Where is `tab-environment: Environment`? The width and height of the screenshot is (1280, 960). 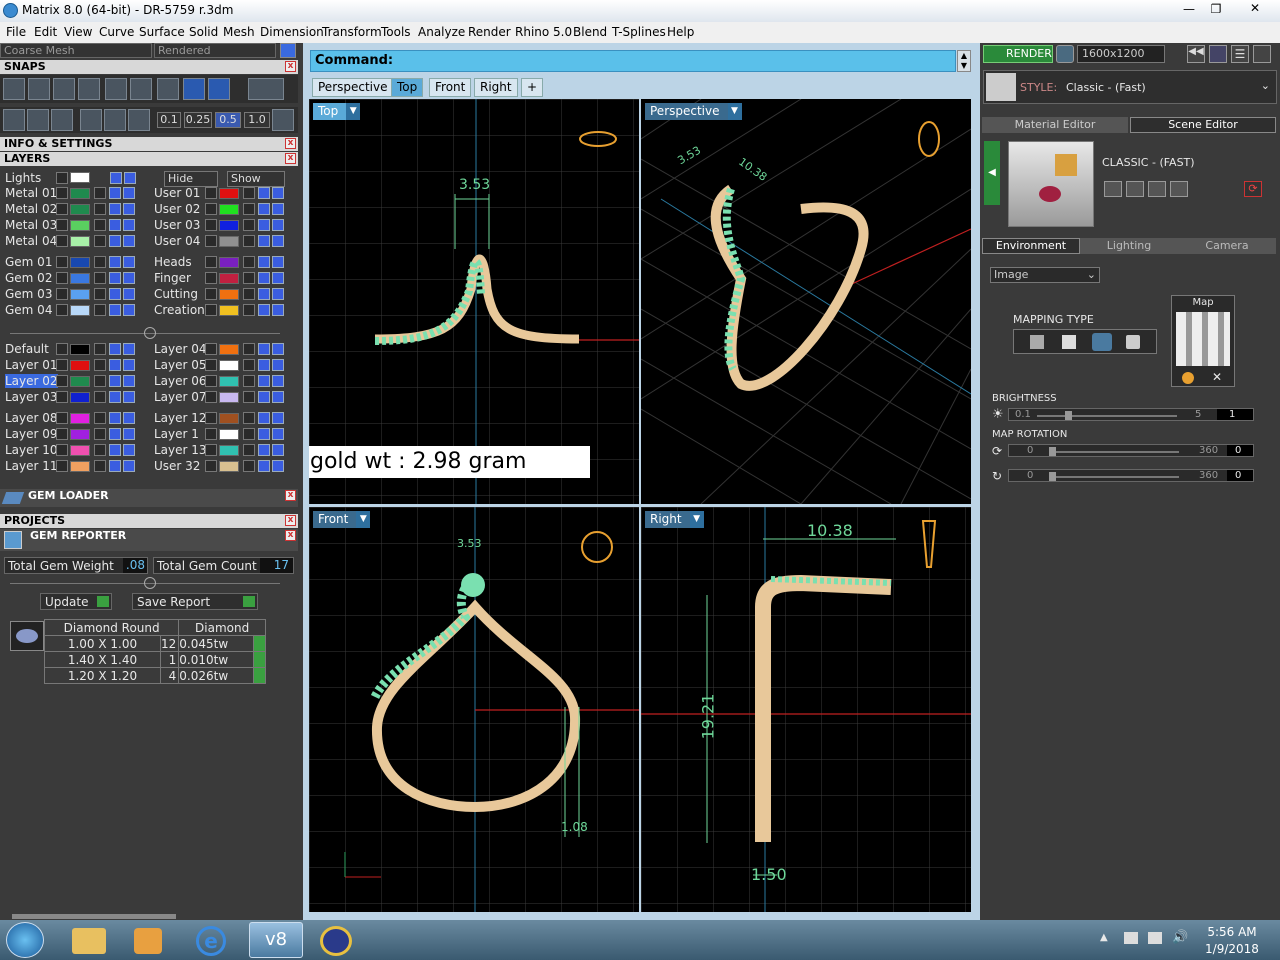 tab-environment: Environment is located at coordinates (1031, 246).